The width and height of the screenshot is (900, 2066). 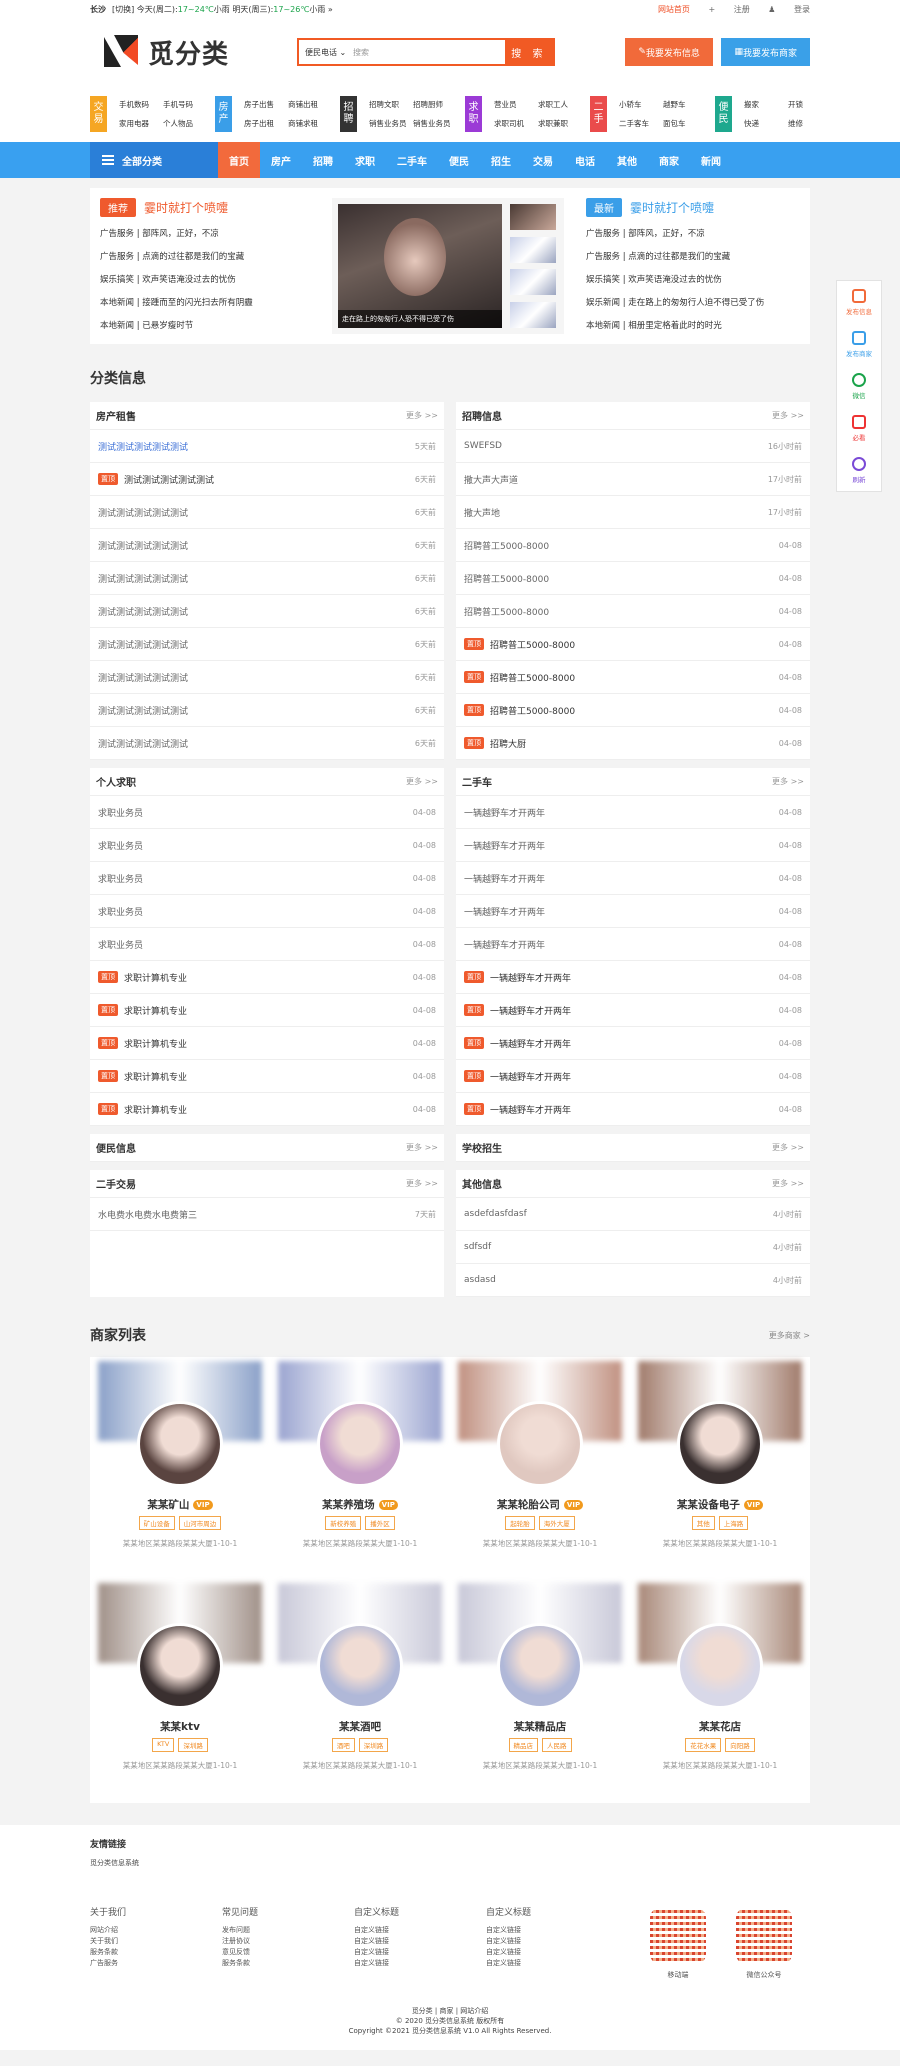 What do you see at coordinates (633, 1214) in the screenshot?
I see `list-item: asdefdasfdasf 4小时前` at bounding box center [633, 1214].